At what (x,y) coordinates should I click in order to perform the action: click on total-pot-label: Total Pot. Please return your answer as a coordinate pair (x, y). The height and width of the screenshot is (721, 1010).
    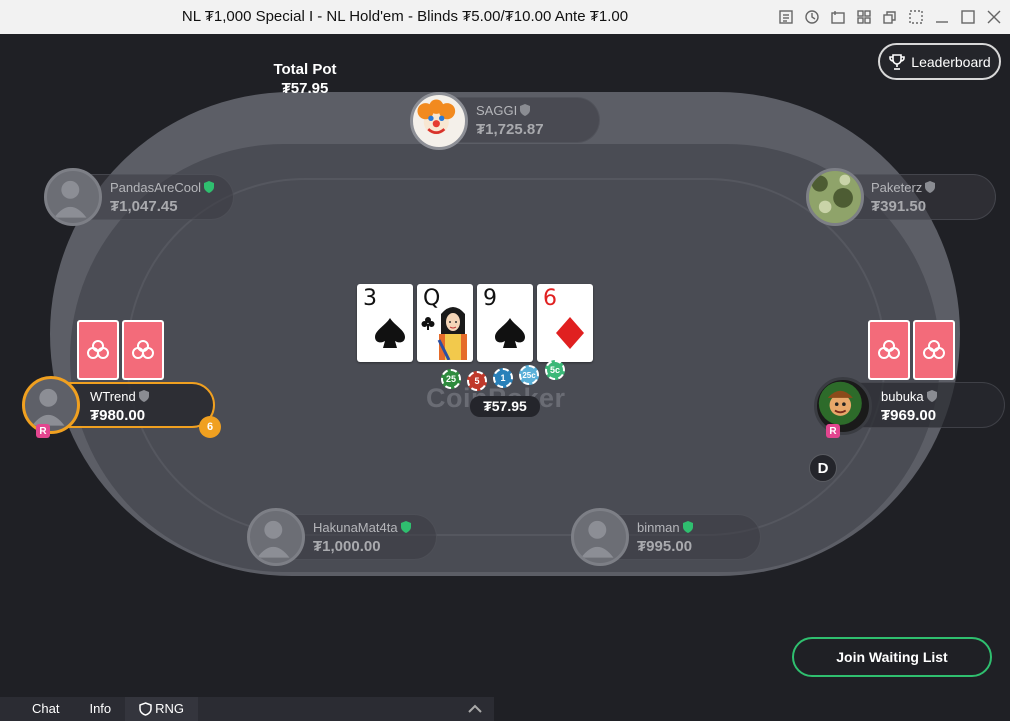
    Looking at the image, I should click on (305, 69).